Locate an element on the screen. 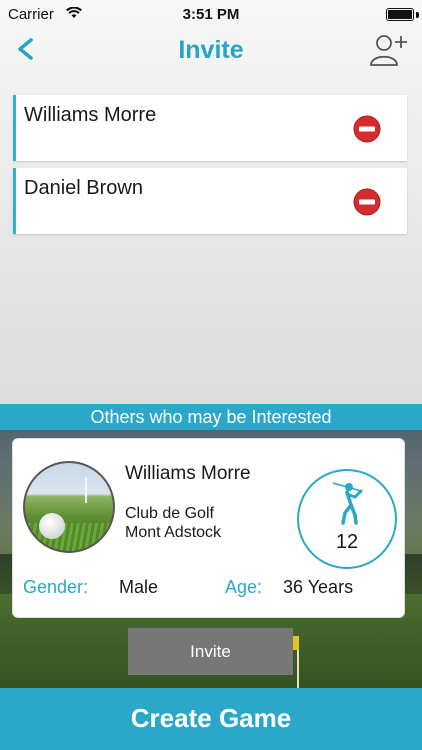 This screenshot has height=750, width=422. handicap-value: 12 is located at coordinates (347, 542).